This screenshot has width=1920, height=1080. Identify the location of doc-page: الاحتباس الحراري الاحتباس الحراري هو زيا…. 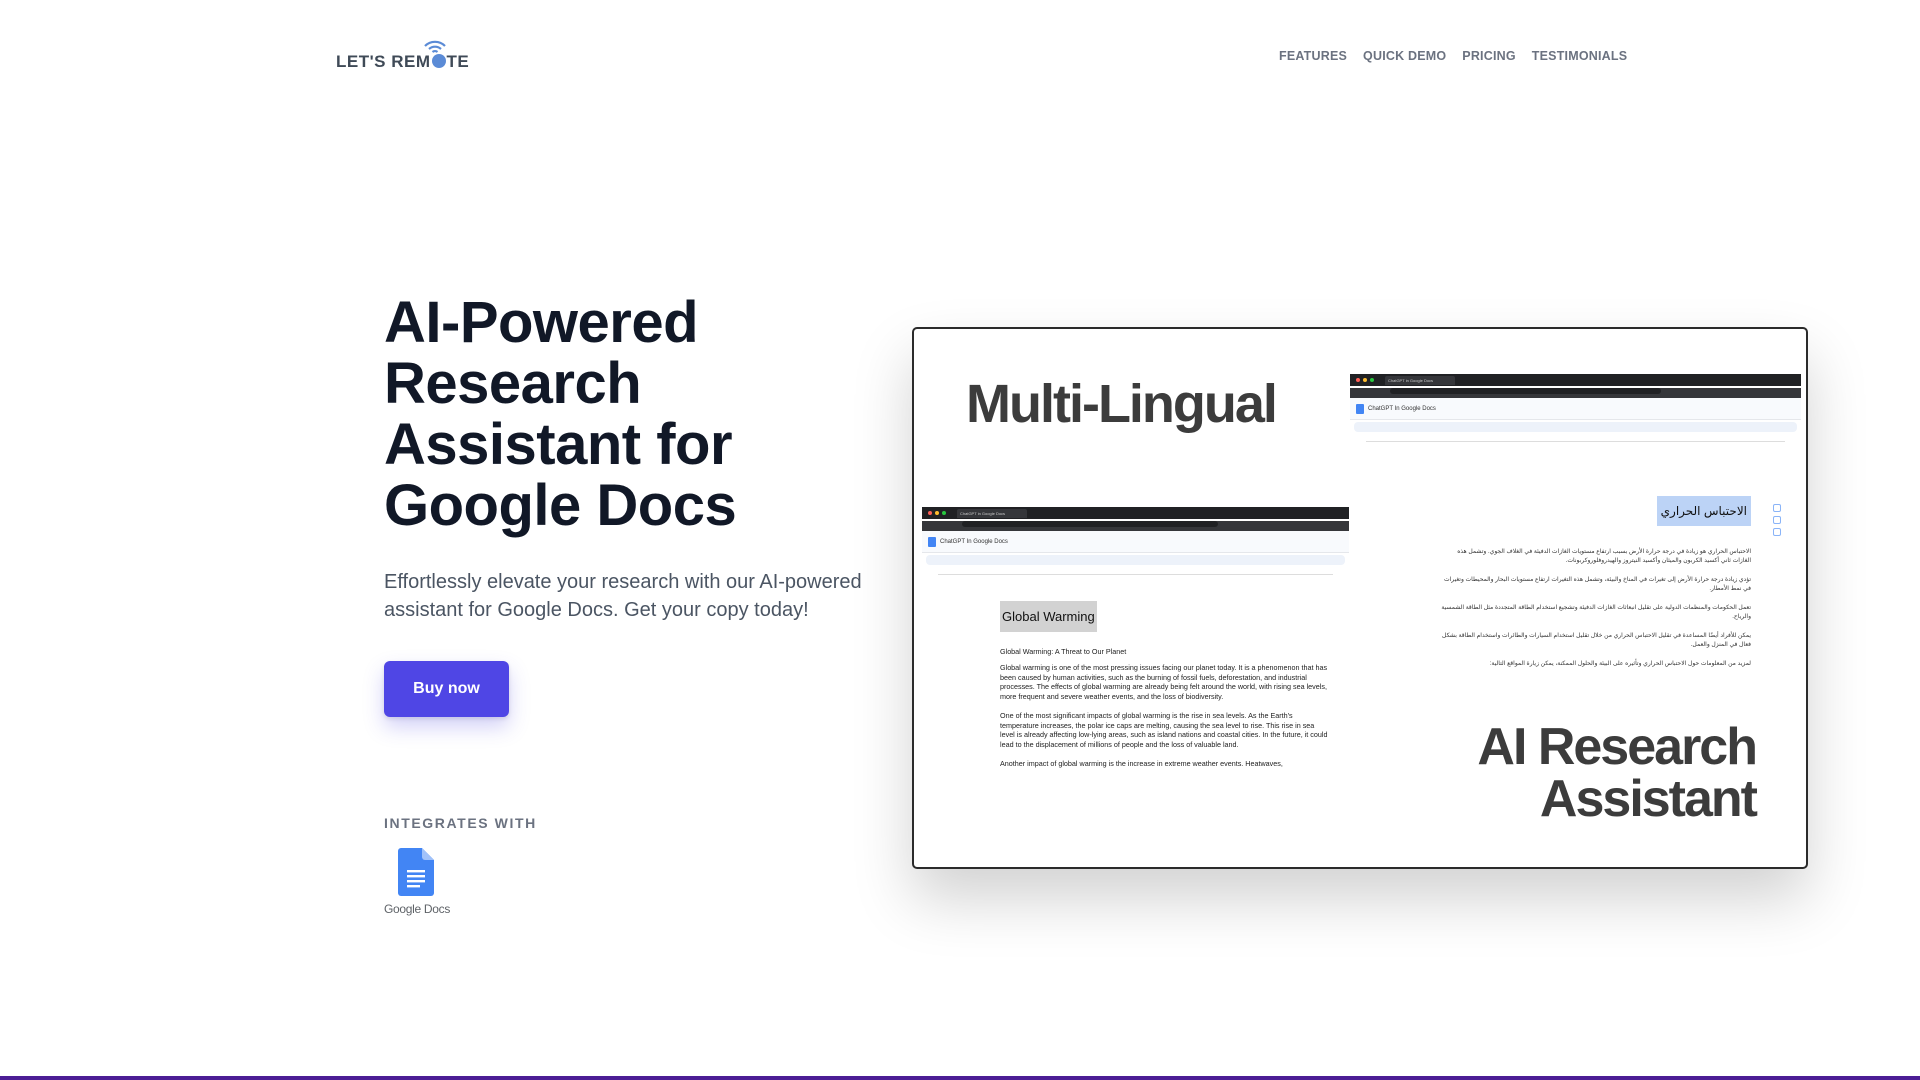
(1583, 564).